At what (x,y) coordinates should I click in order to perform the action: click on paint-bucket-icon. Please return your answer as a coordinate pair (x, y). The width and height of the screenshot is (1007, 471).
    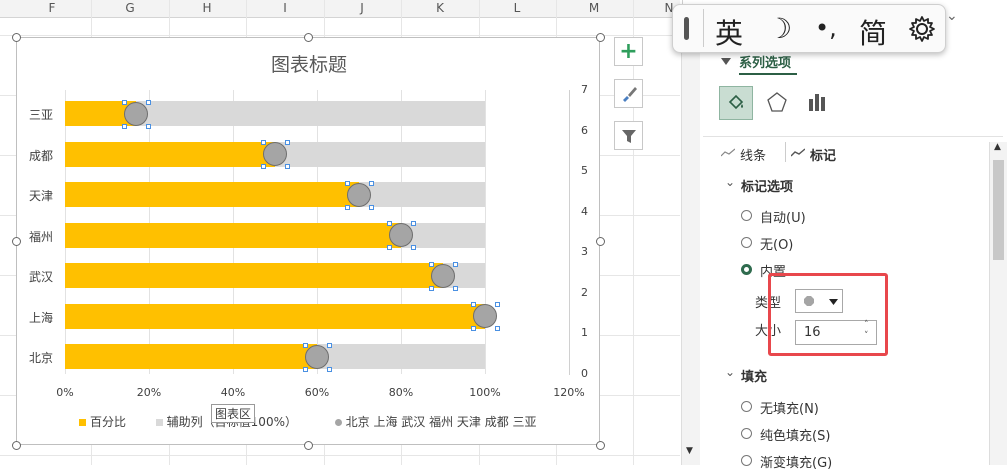
    Looking at the image, I should click on (736, 102).